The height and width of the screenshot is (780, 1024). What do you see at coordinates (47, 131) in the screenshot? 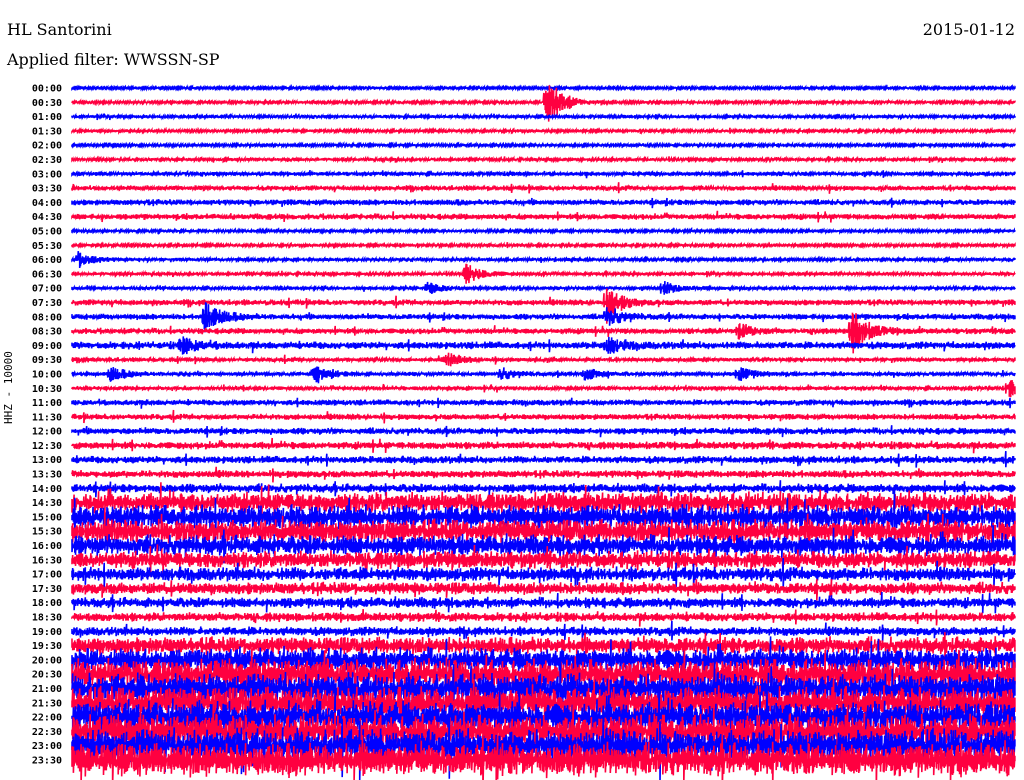
I see `time-tick-label: 01:30` at bounding box center [47, 131].